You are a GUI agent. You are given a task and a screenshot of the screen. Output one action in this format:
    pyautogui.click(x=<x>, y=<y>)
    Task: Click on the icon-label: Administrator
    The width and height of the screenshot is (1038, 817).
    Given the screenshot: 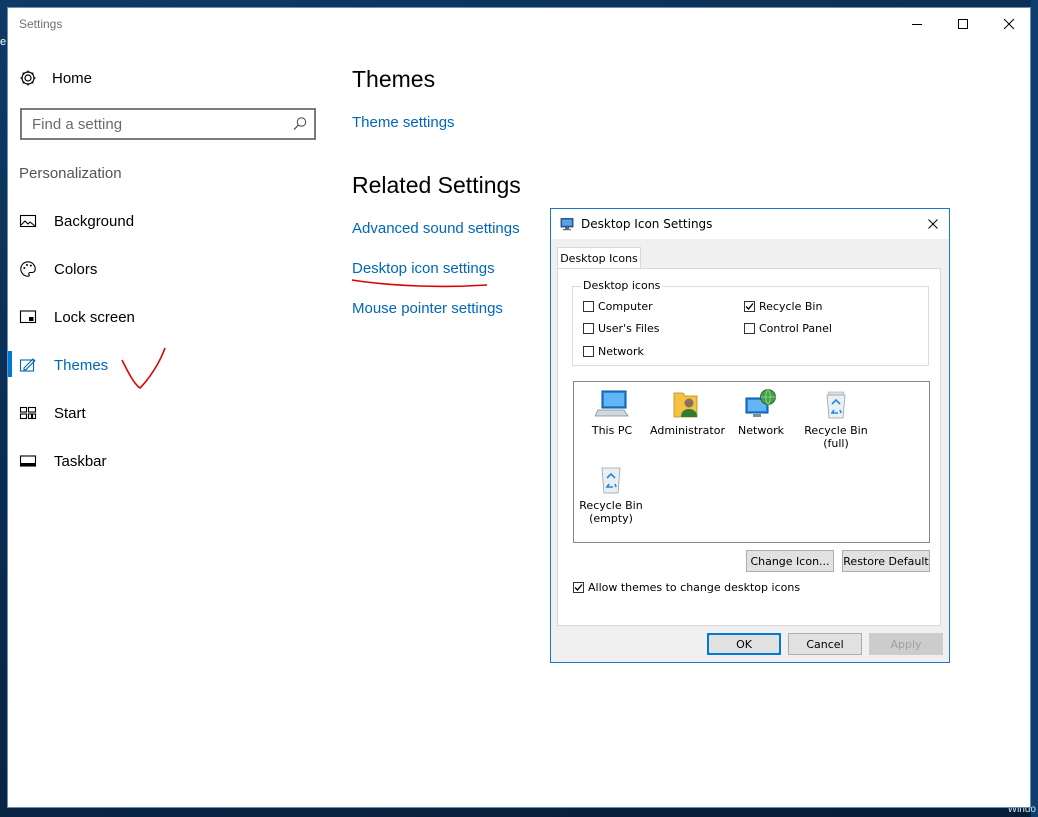 What is the action you would take?
    pyautogui.click(x=687, y=430)
    